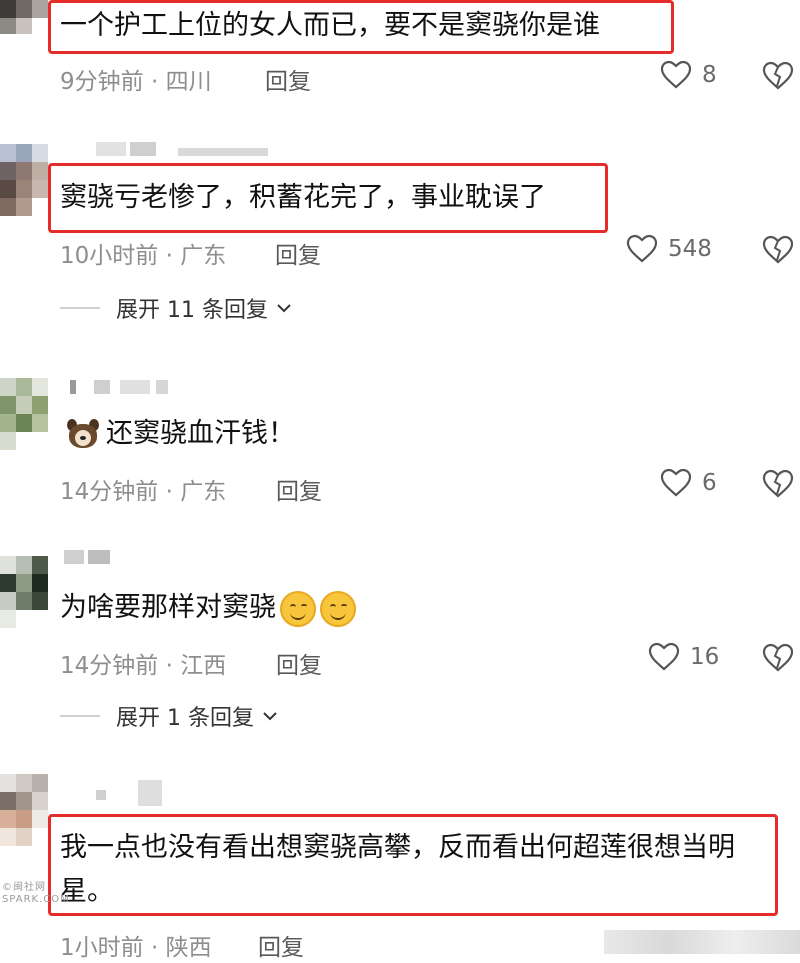 This screenshot has width=800, height=963. I want to click on like-button: 548, so click(669, 249).